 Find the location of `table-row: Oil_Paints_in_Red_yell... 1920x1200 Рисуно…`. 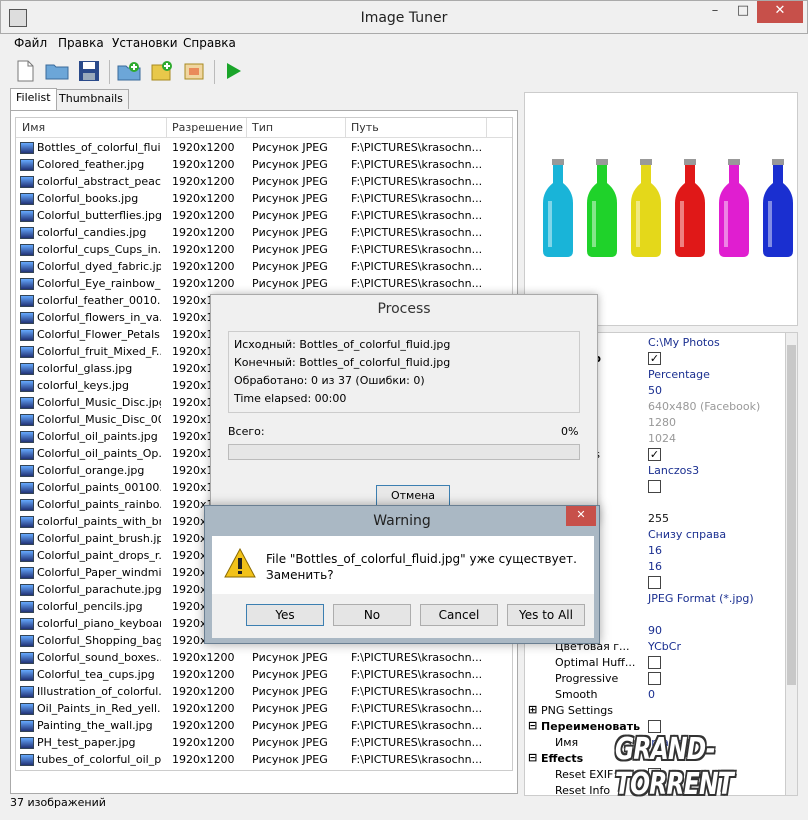

table-row: Oil_Paints_in_Red_yell... 1920x1200 Рисуно… is located at coordinates (264, 709).